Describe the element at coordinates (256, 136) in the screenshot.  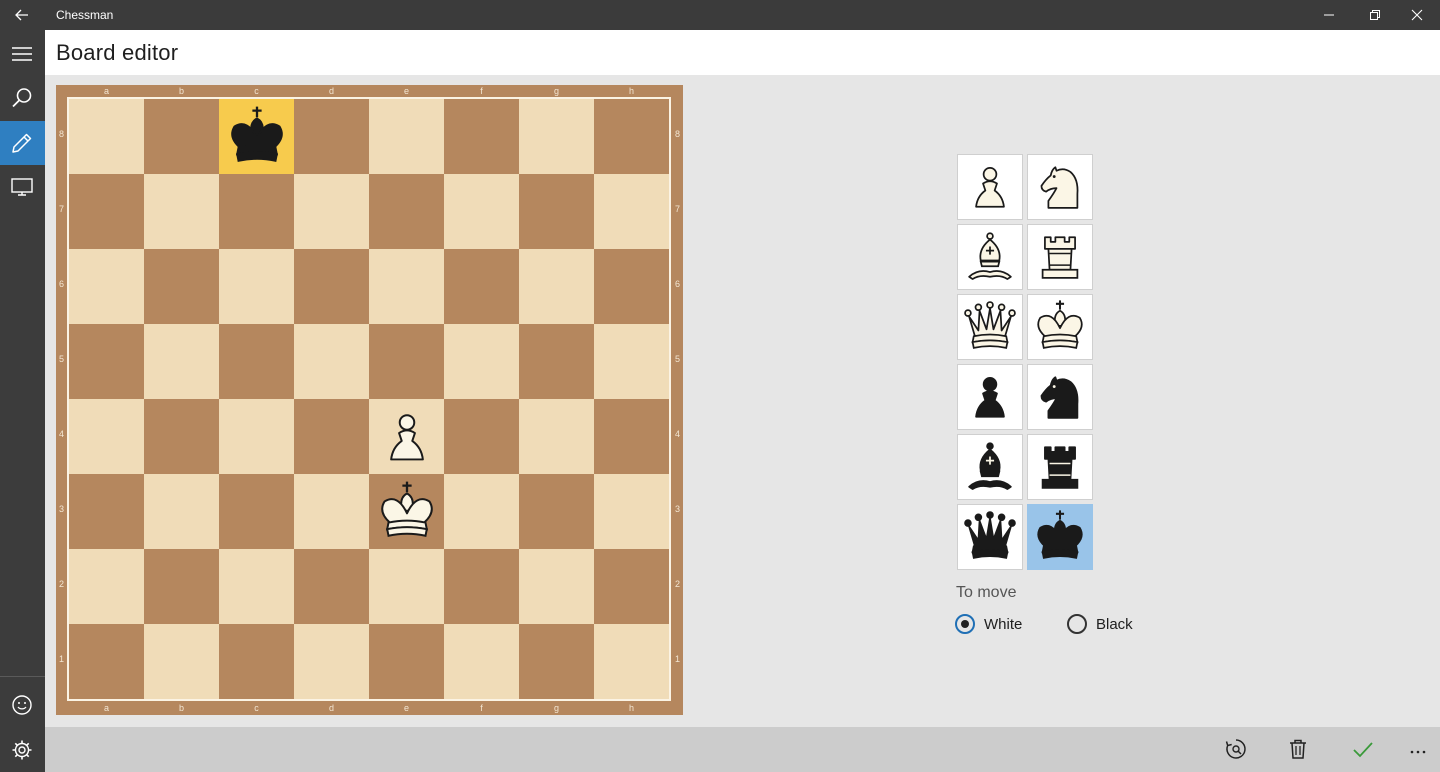
I see `square-c8` at that location.